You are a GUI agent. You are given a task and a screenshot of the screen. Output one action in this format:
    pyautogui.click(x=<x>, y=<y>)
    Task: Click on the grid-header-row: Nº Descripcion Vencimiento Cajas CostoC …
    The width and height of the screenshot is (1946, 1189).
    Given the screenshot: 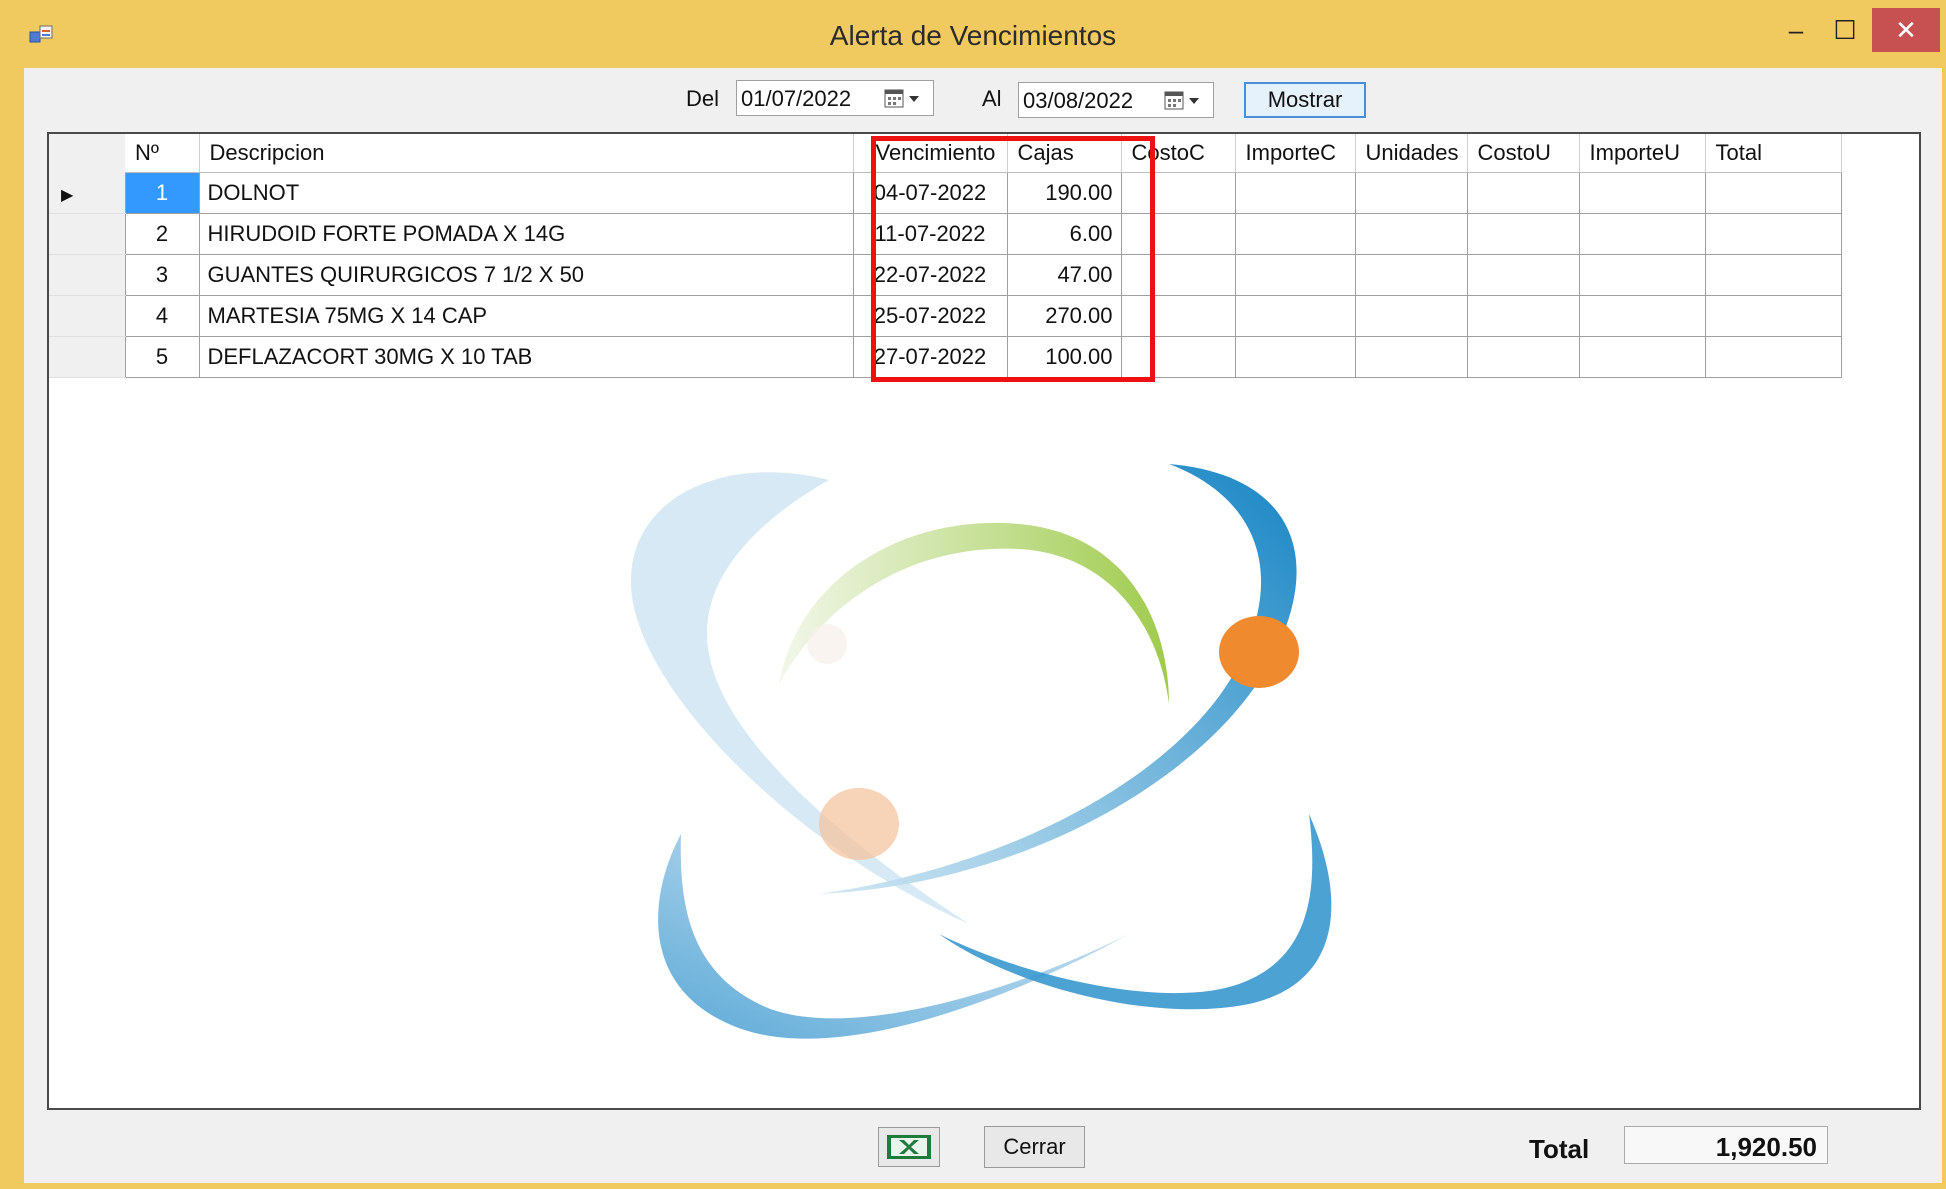 What is the action you would take?
    pyautogui.click(x=945, y=153)
    